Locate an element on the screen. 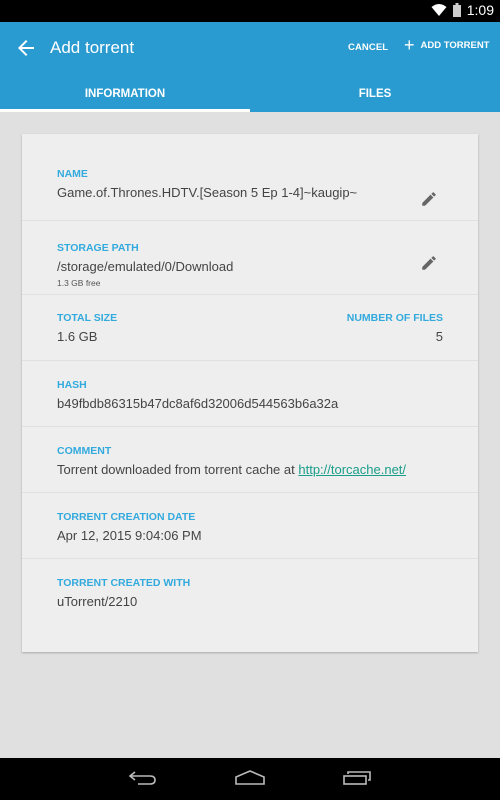 This screenshot has height=800, width=500. comment-label: COMMENT is located at coordinates (84, 451).